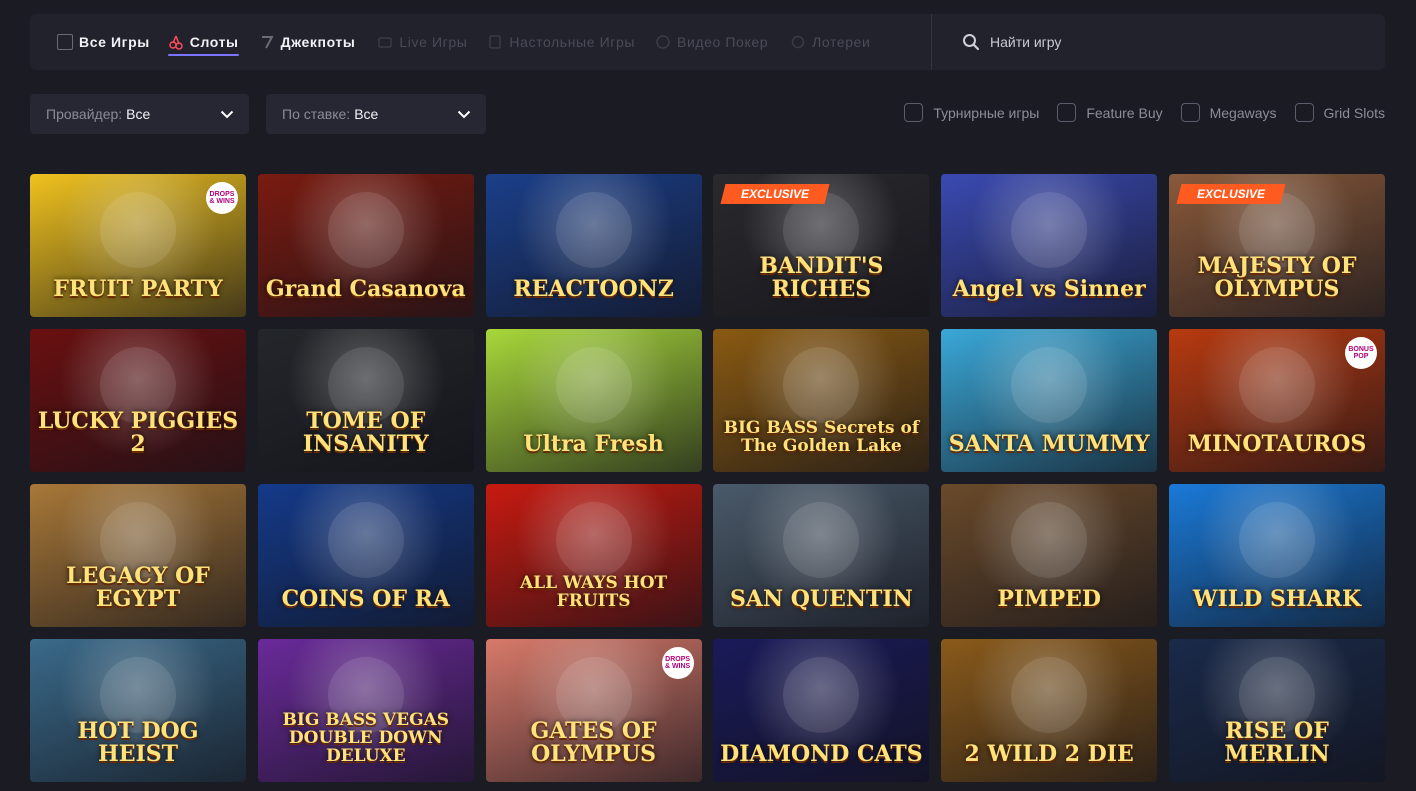 This screenshot has height=791, width=1416. What do you see at coordinates (1276, 245) in the screenshot?
I see `game-card: EXCLUSIVE MAJESTY OF OLYMPUS` at bounding box center [1276, 245].